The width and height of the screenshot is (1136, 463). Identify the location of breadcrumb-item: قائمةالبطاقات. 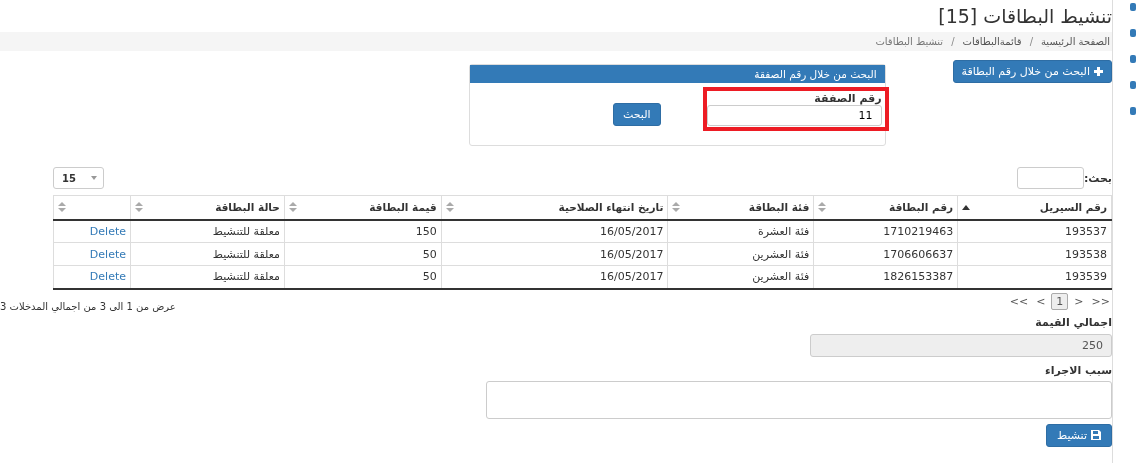
(992, 41).